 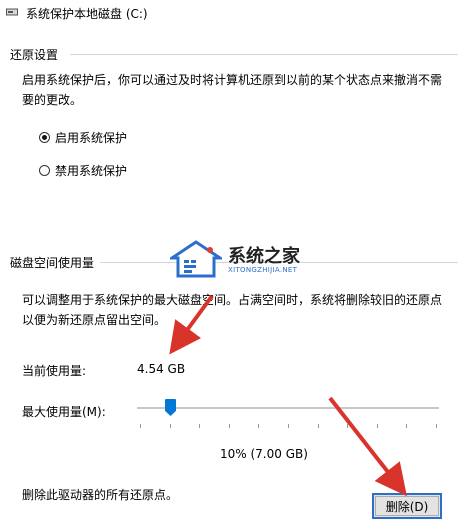 I want to click on disk-usage-title: 磁盘空间使用量, so click(x=54, y=262).